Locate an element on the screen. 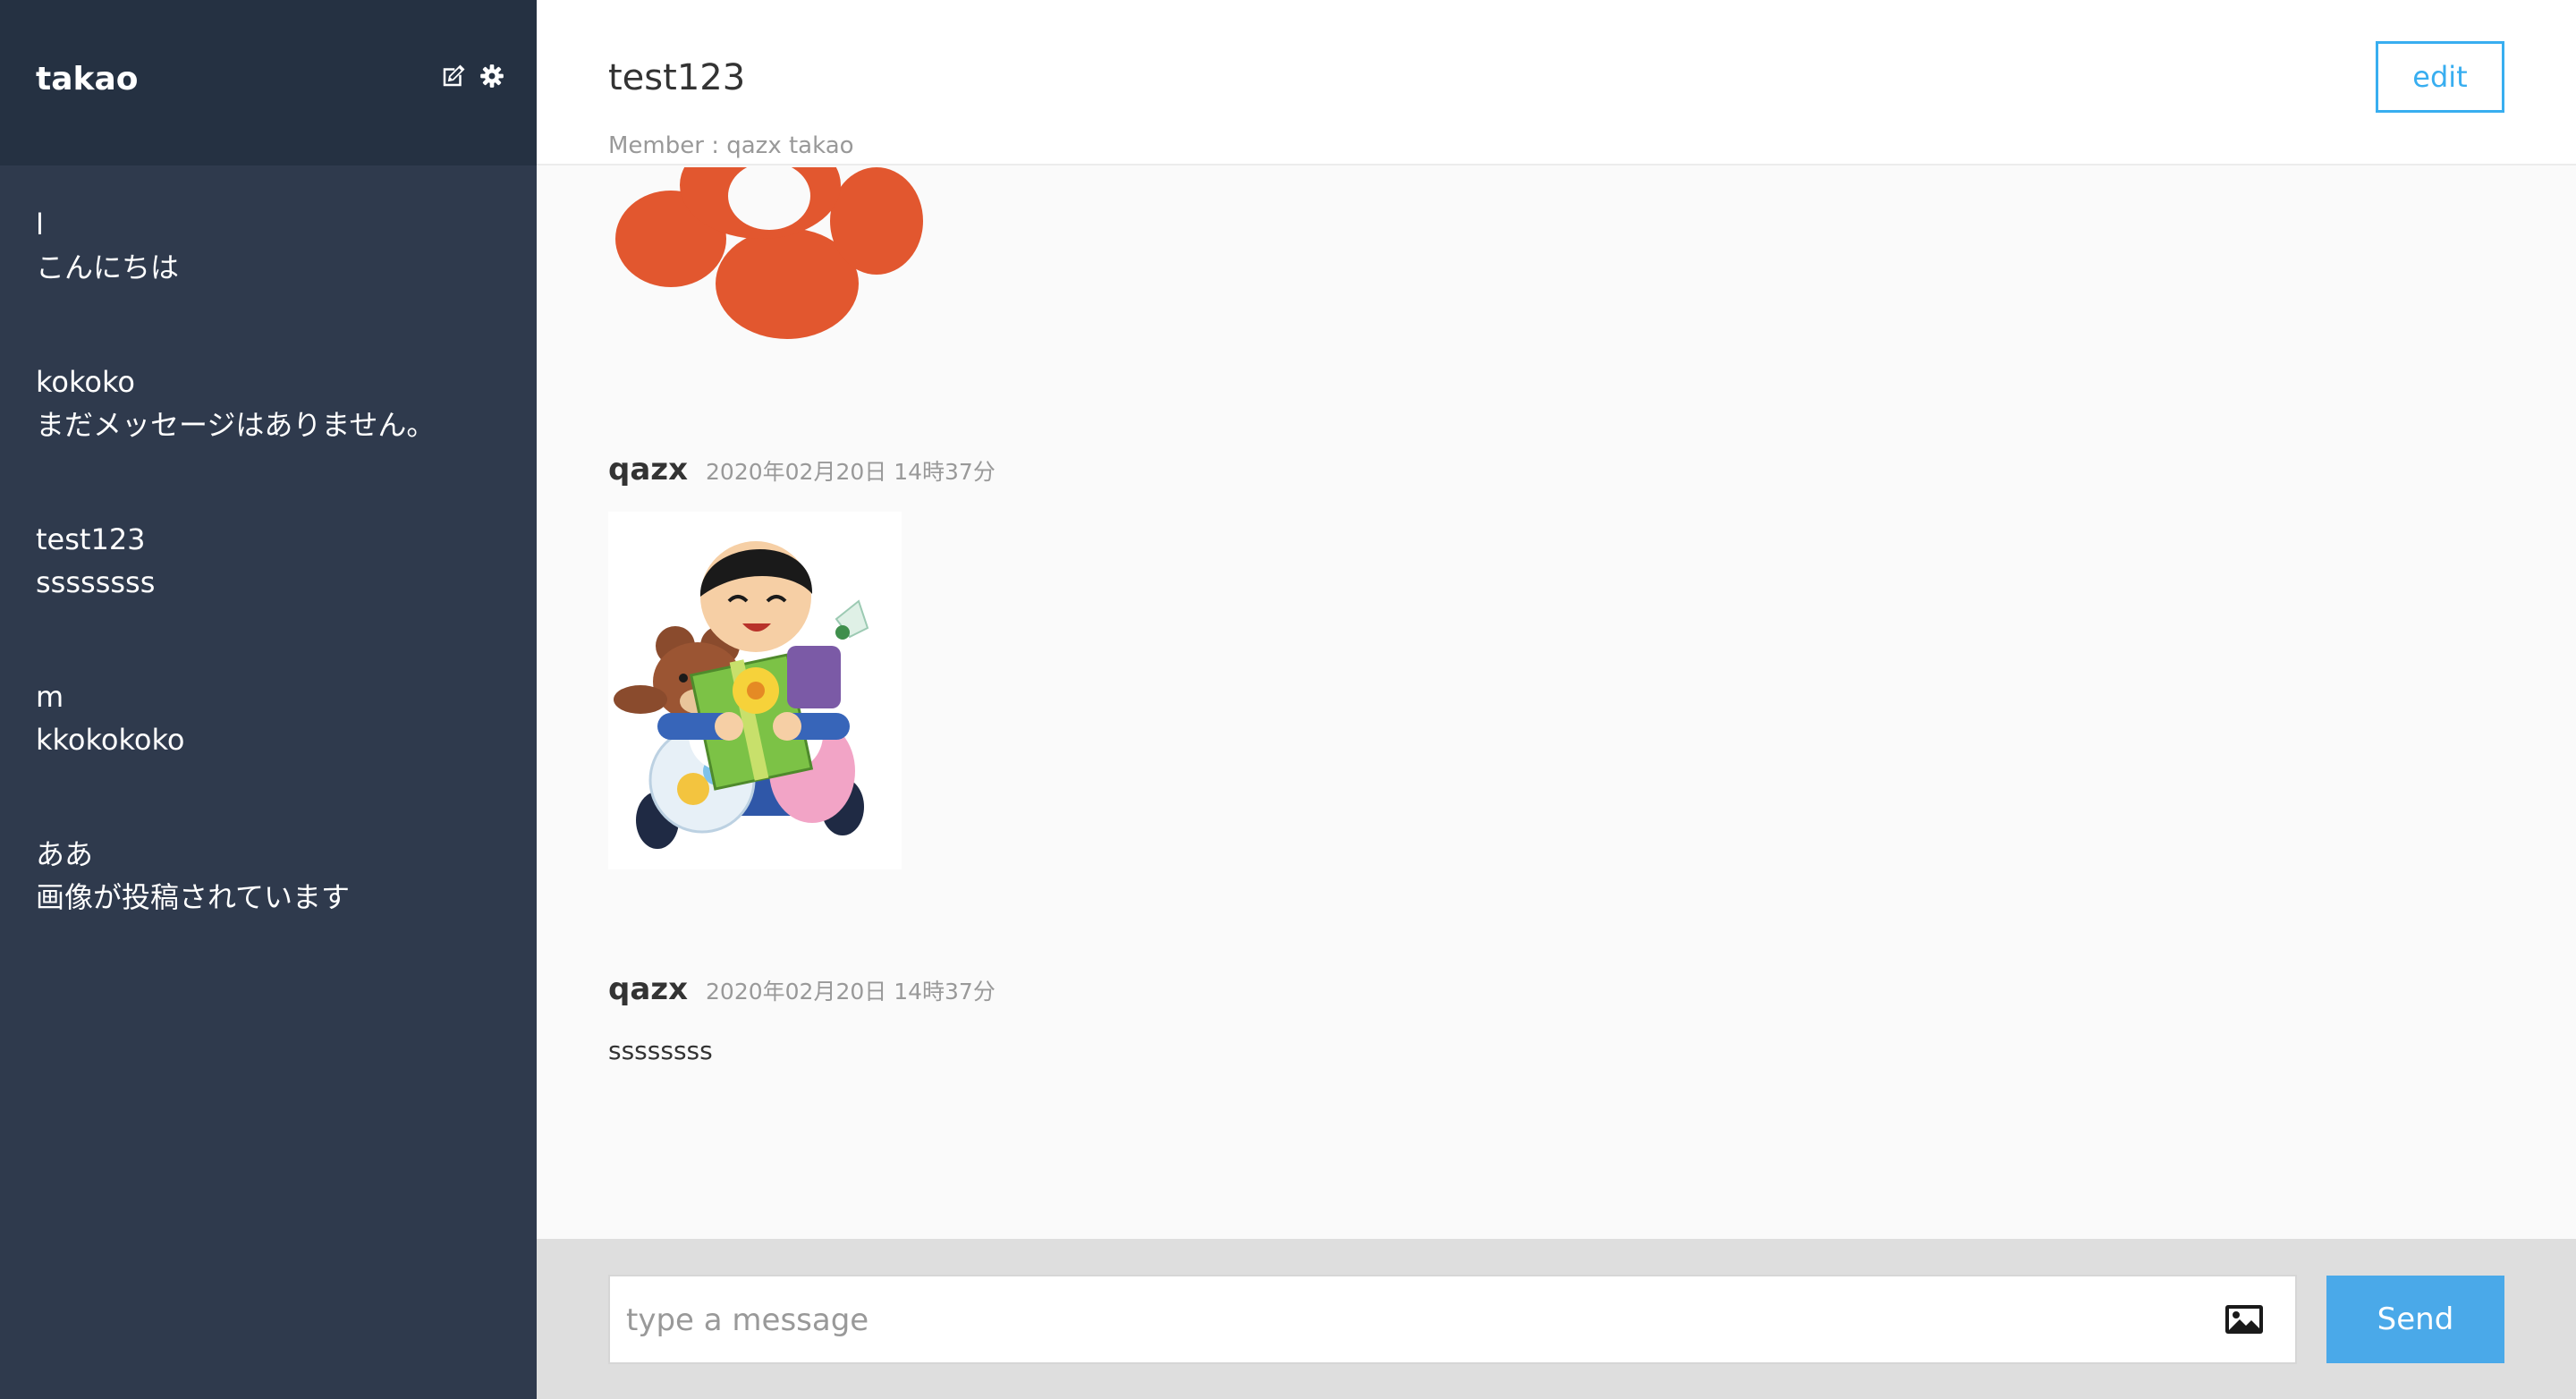 This screenshot has height=1399, width=2576. message-item: qazx 2020年02月20日 14時37分 is located at coordinates (802, 659).